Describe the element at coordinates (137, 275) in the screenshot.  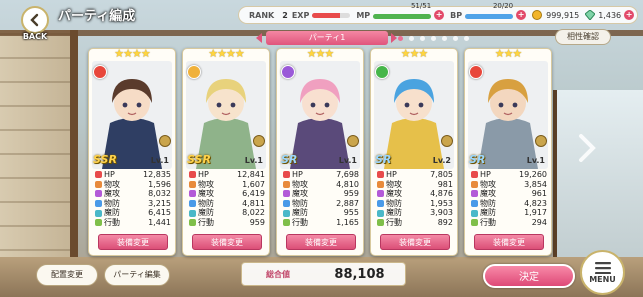
I see `party-edit-button: パーティ編集` at that location.